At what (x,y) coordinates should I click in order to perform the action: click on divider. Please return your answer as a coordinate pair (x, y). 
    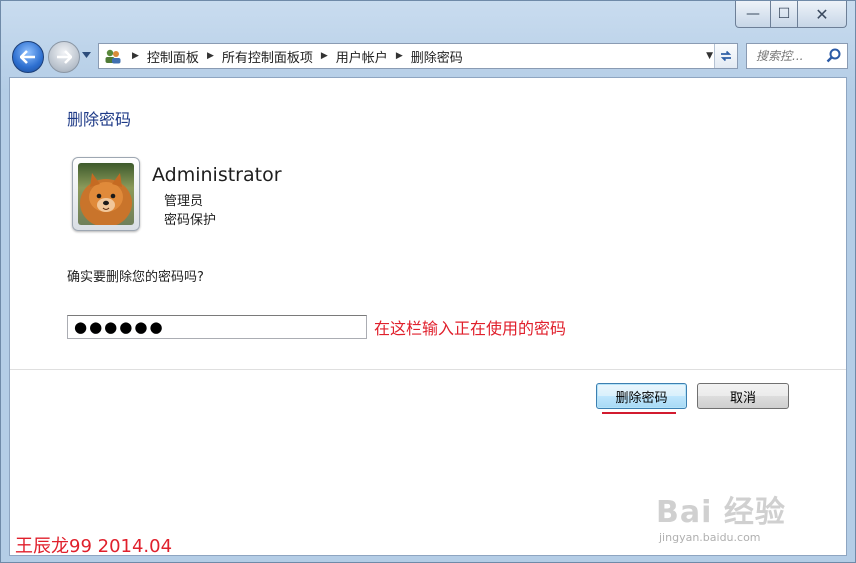
    Looking at the image, I should click on (428, 369).